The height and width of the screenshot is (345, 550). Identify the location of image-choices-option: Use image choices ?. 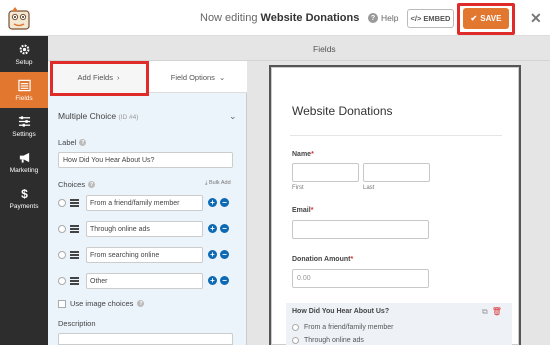
(101, 303).